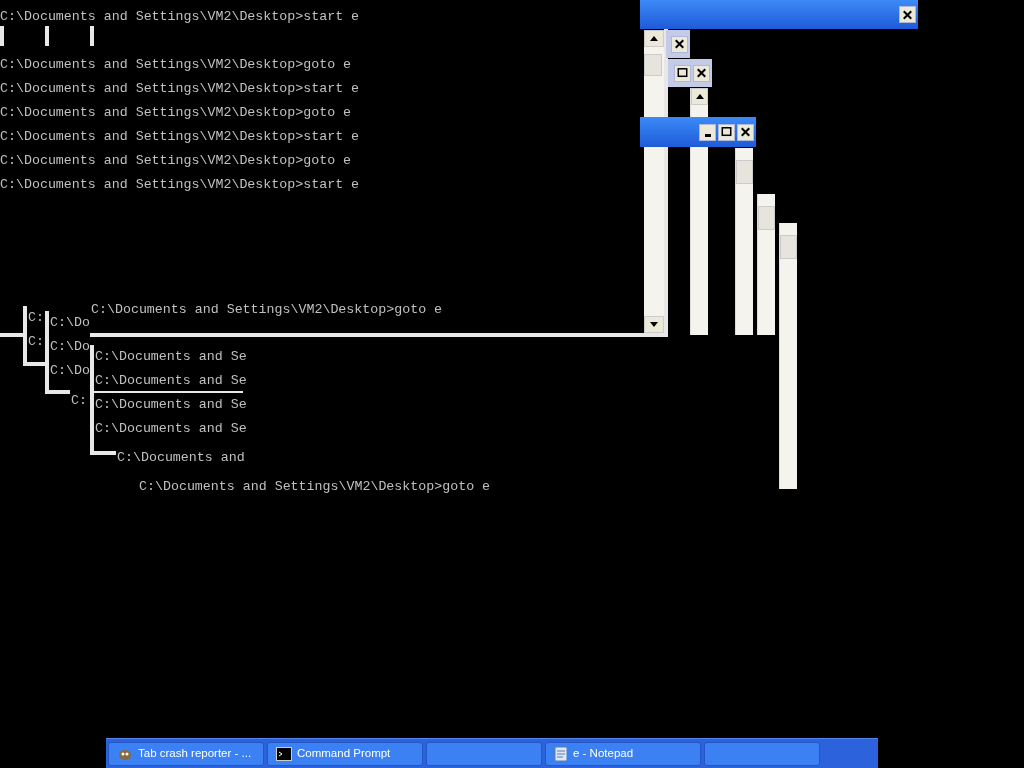 Image resolution: width=1024 pixels, height=768 pixels. Describe the element at coordinates (707, 132) in the screenshot. I see `minimize-button` at that location.